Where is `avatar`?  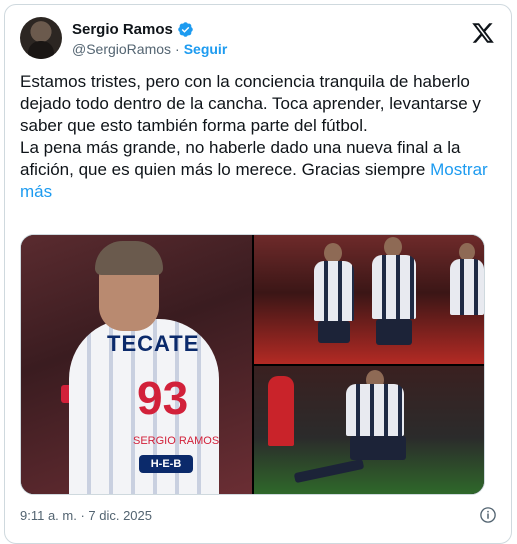
avatar is located at coordinates (41, 38).